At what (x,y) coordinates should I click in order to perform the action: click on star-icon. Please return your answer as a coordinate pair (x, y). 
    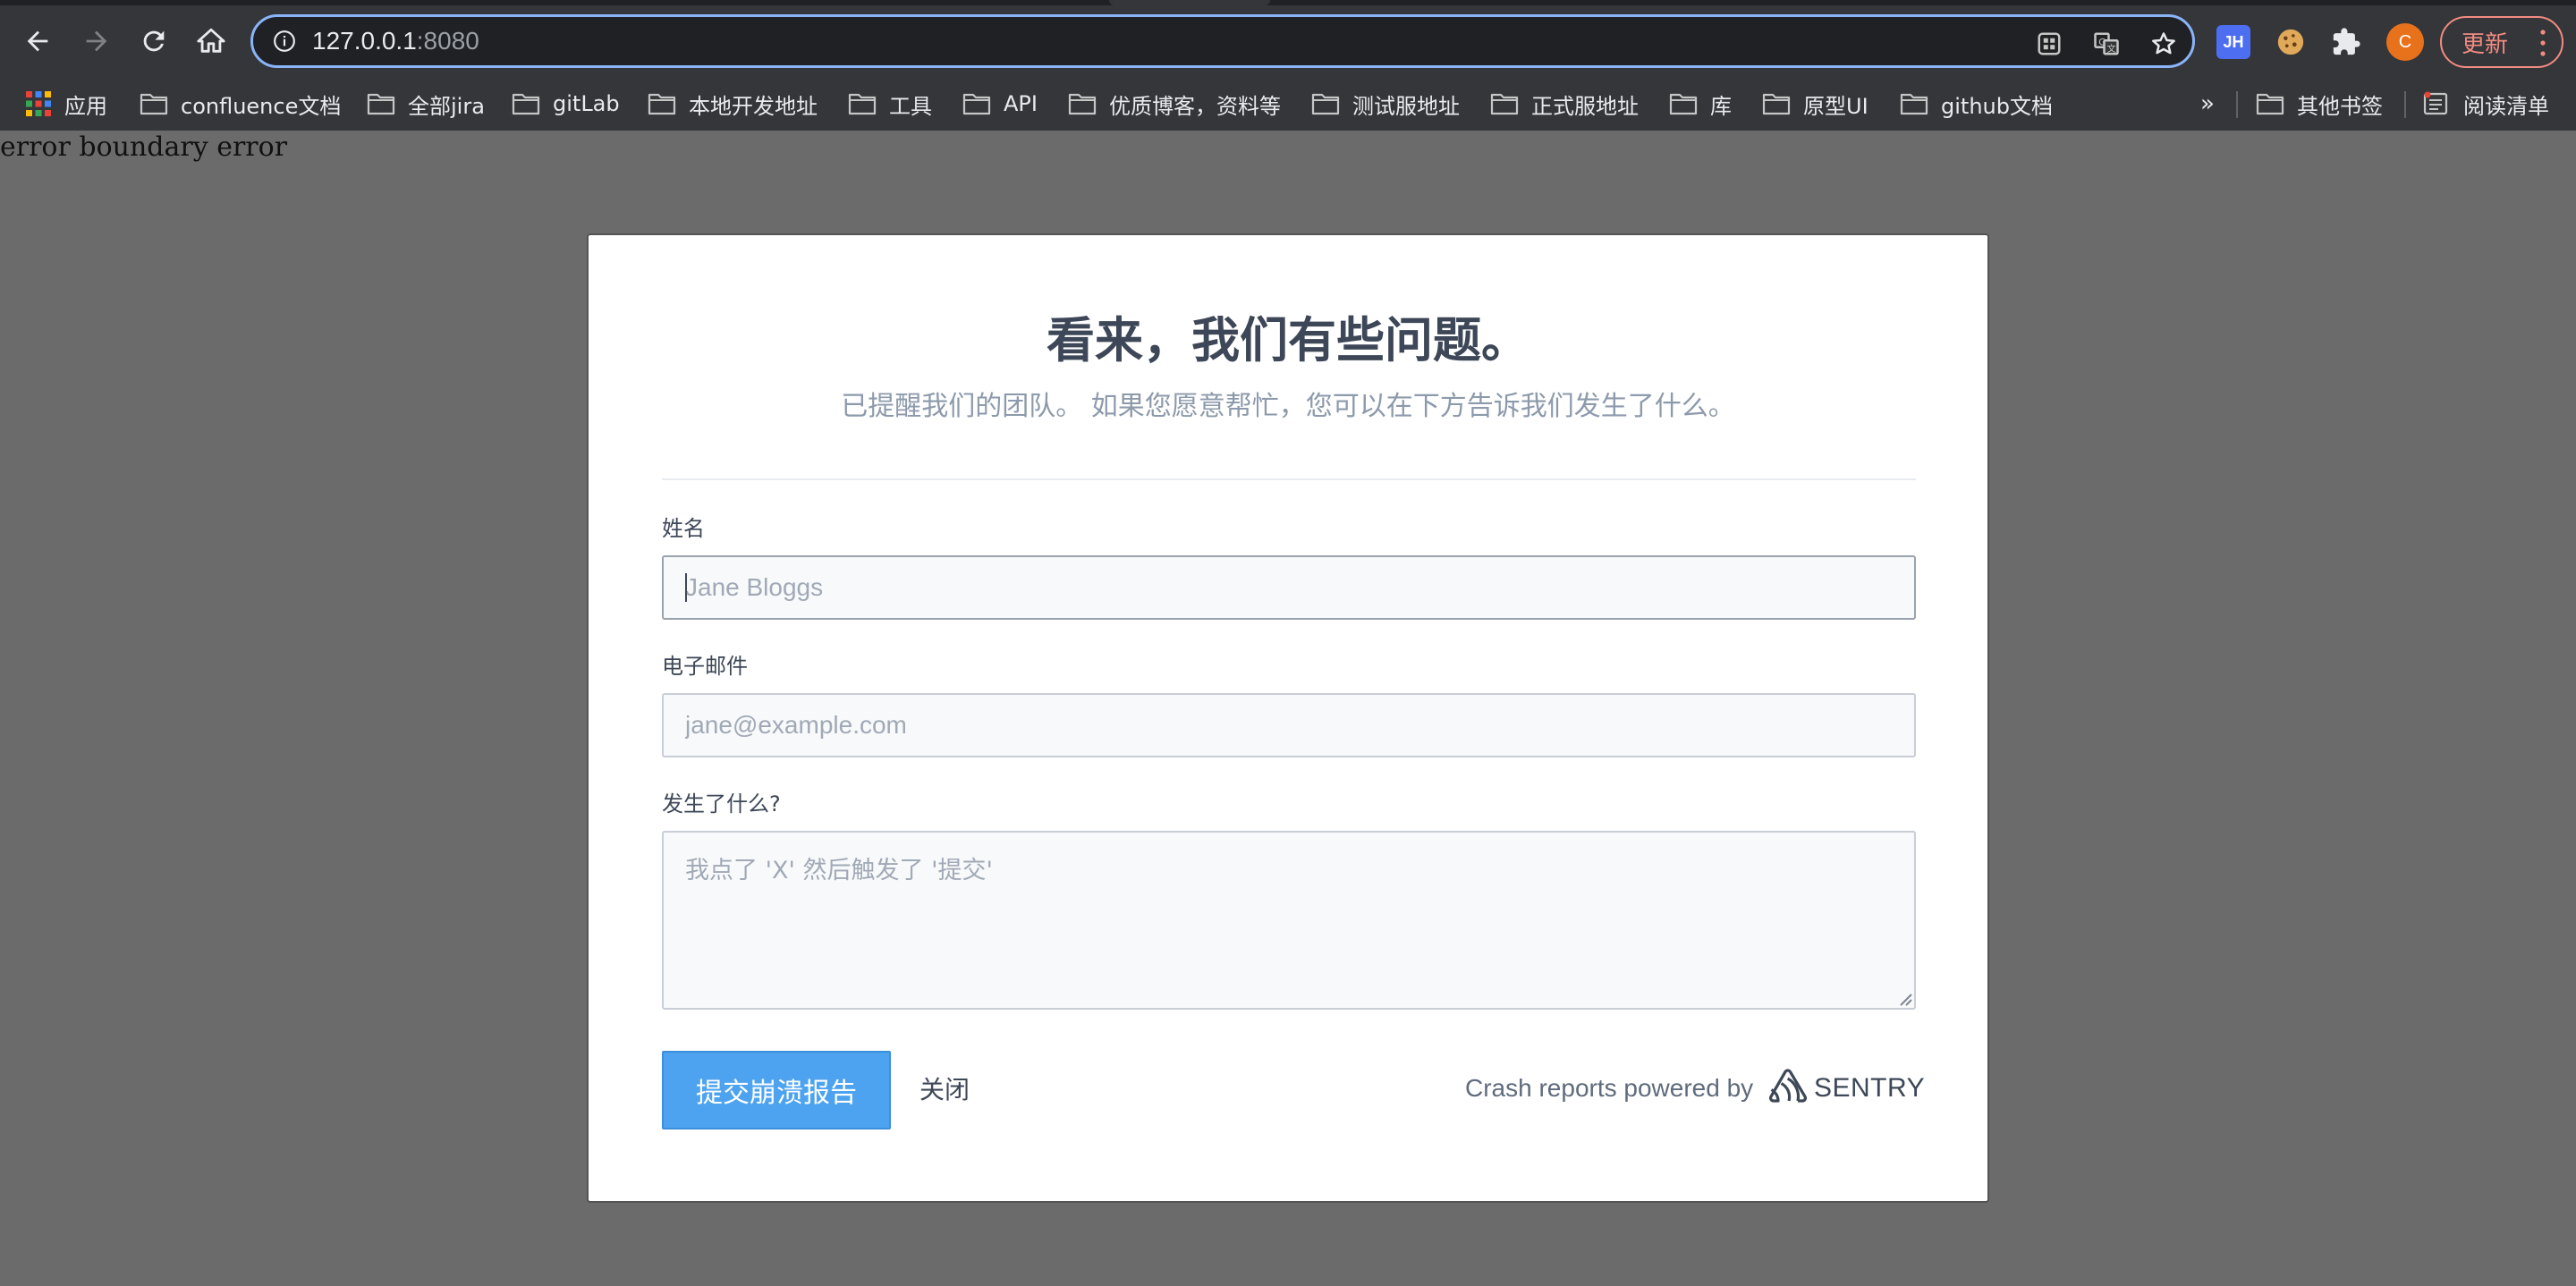
    Looking at the image, I should click on (2163, 43).